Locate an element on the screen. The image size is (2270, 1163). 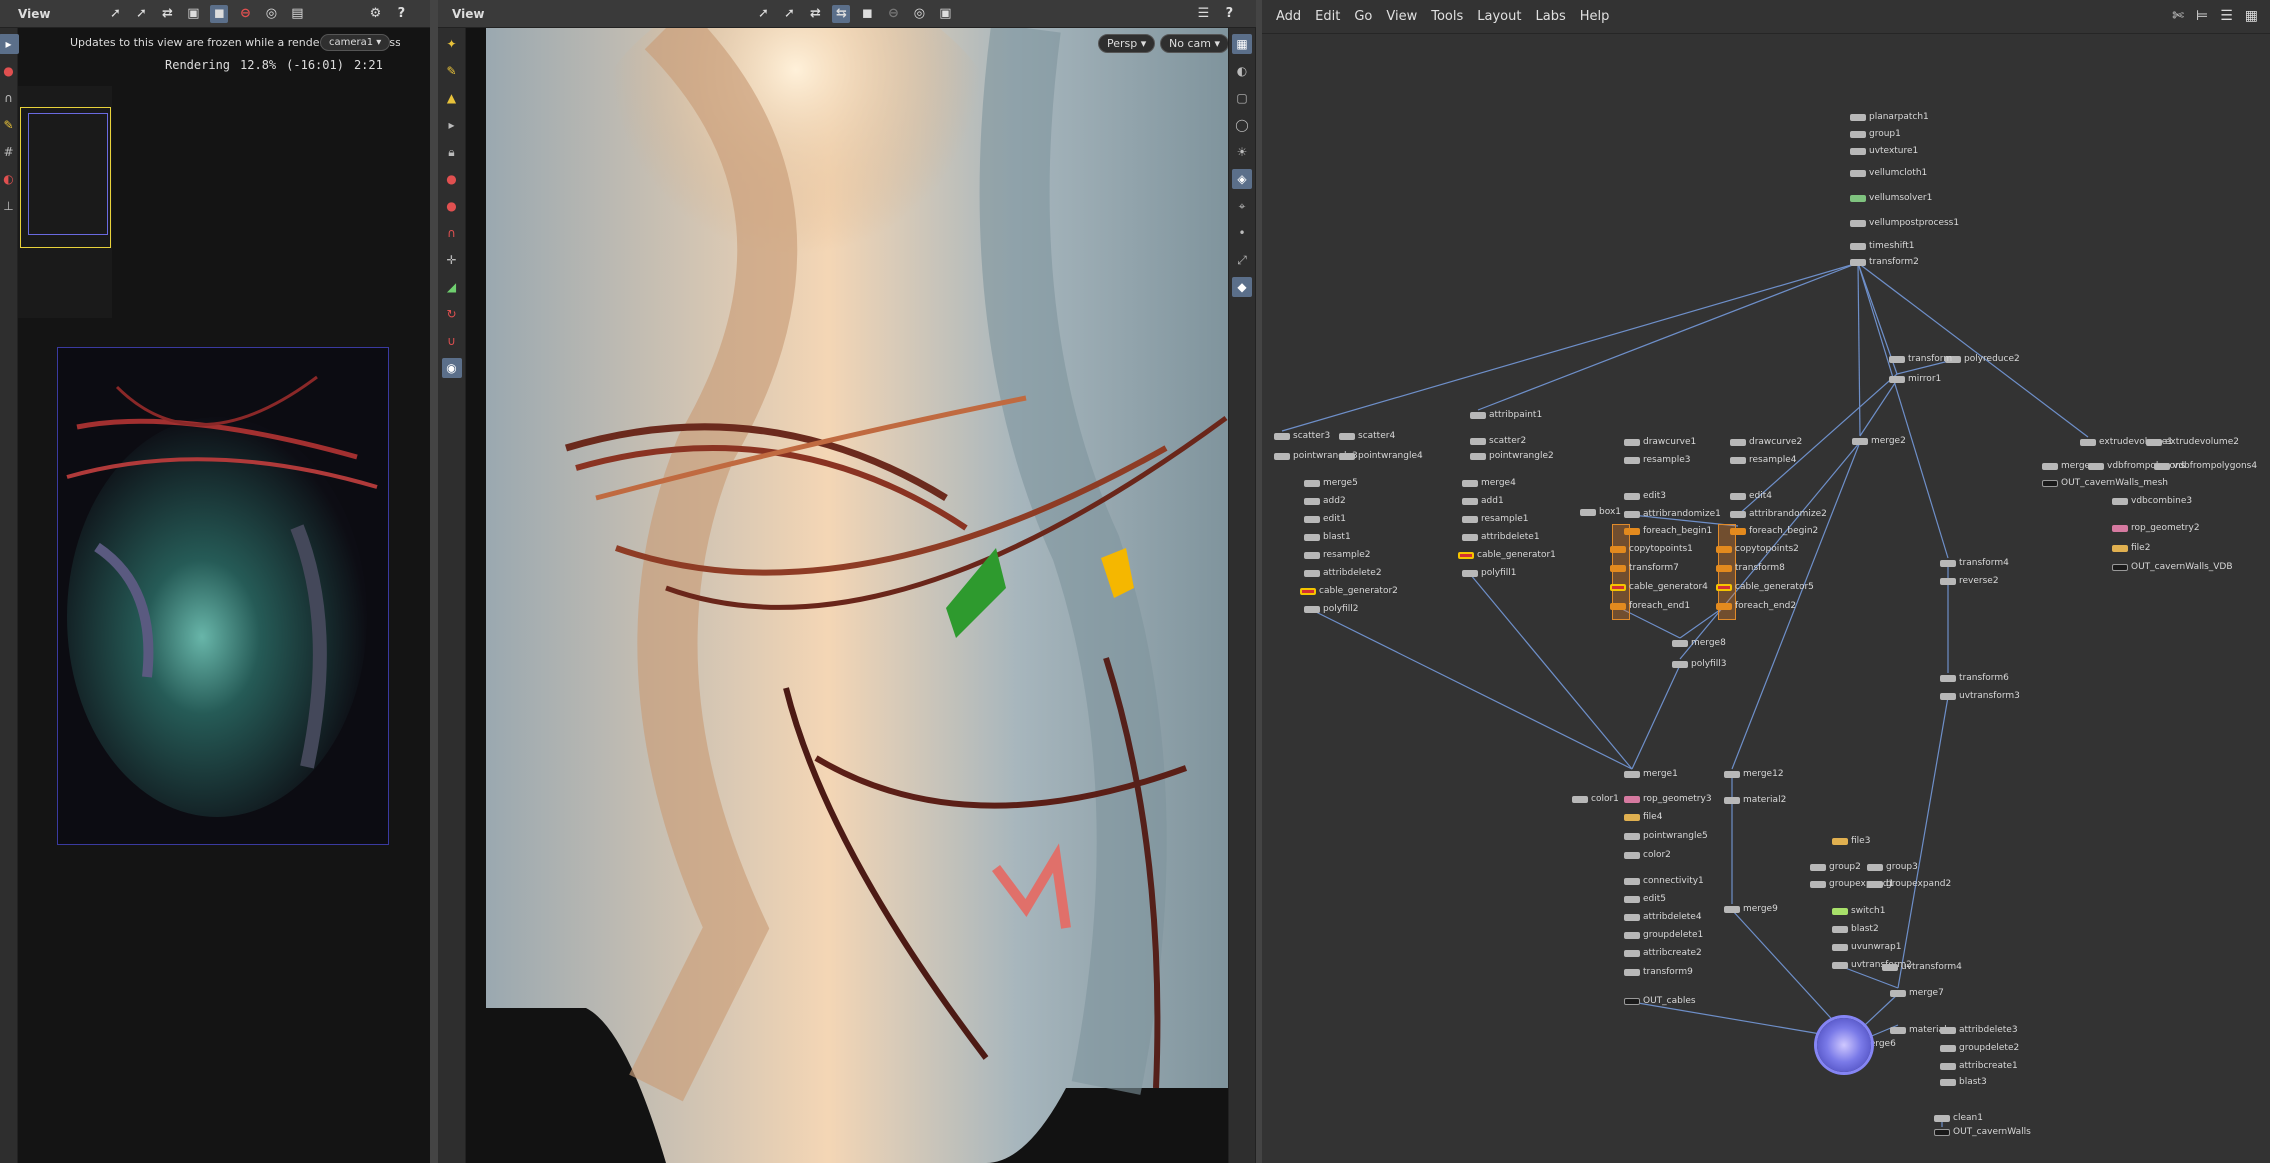
measure-icon: ⊥ is located at coordinates (9, 206).